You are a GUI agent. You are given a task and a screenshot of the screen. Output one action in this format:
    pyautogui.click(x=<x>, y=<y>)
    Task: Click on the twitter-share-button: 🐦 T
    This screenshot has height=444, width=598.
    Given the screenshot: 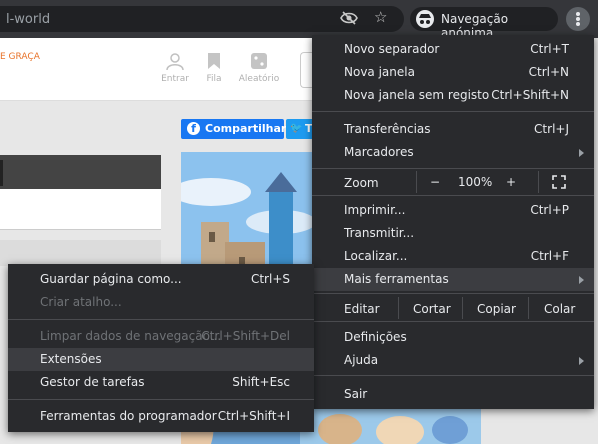 What is the action you would take?
    pyautogui.click(x=299, y=129)
    